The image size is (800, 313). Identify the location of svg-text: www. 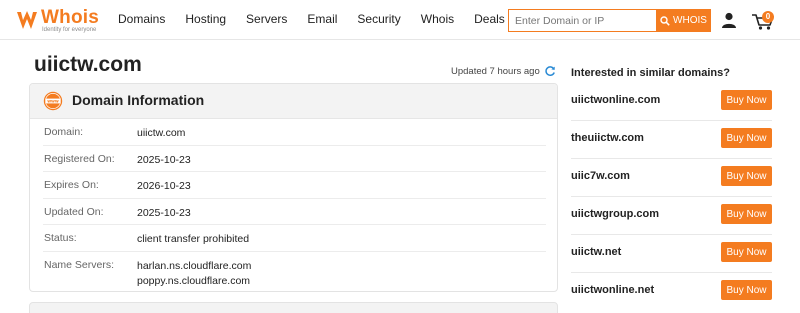
(53, 101).